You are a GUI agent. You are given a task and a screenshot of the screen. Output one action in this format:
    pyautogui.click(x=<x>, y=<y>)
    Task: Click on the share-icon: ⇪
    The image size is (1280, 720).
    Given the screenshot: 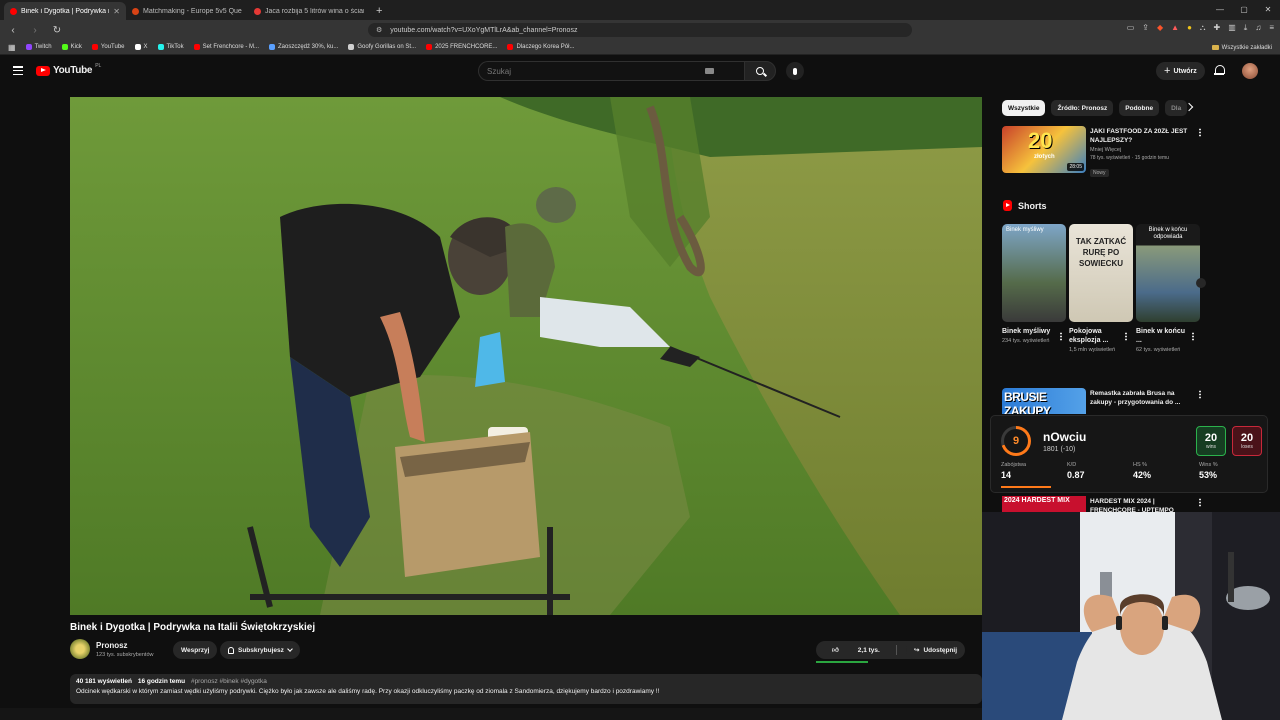 What is the action you would take?
    pyautogui.click(x=1145, y=28)
    